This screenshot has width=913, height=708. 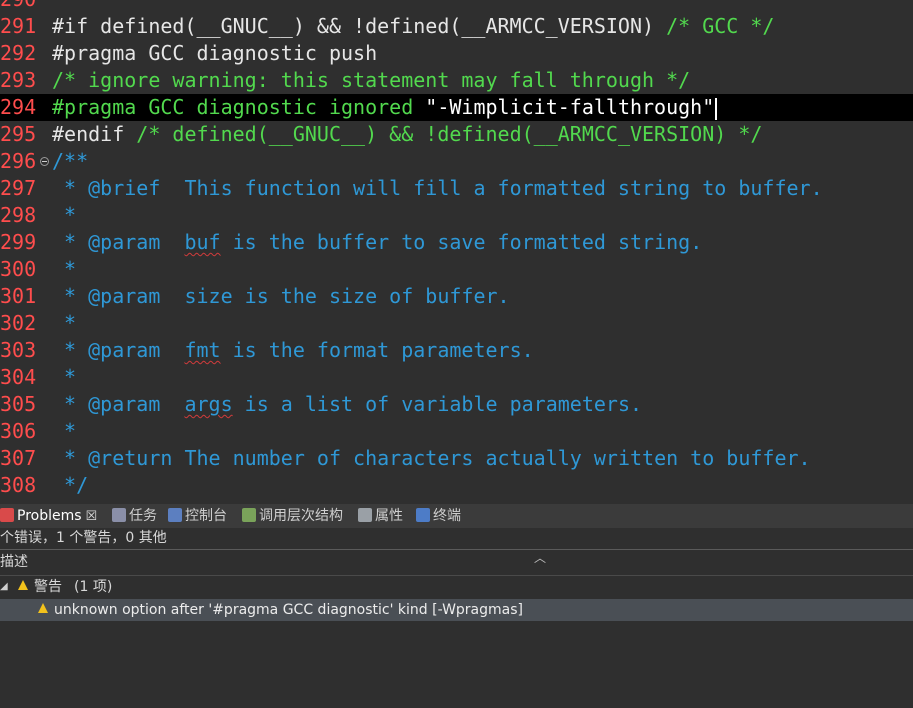 I want to click on code-text: #pragma GCC diagnostic push, so click(x=214, y=53).